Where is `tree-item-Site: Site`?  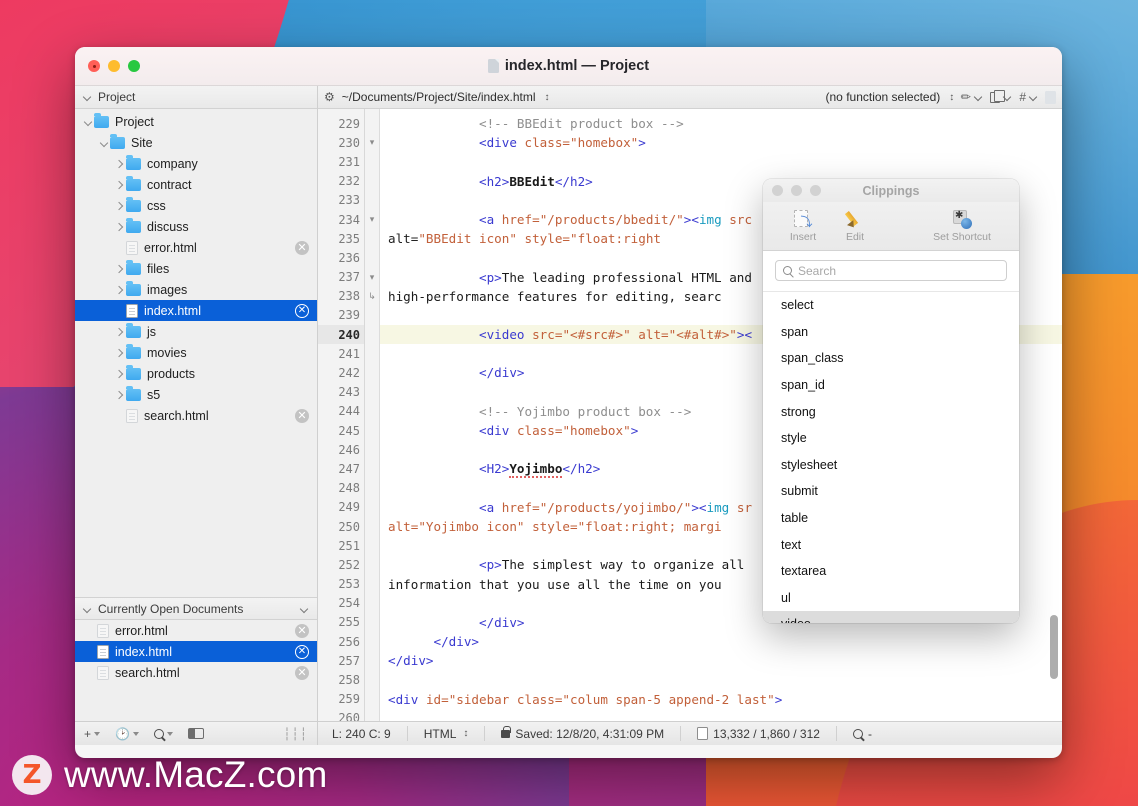
tree-item-Site: Site is located at coordinates (196, 142).